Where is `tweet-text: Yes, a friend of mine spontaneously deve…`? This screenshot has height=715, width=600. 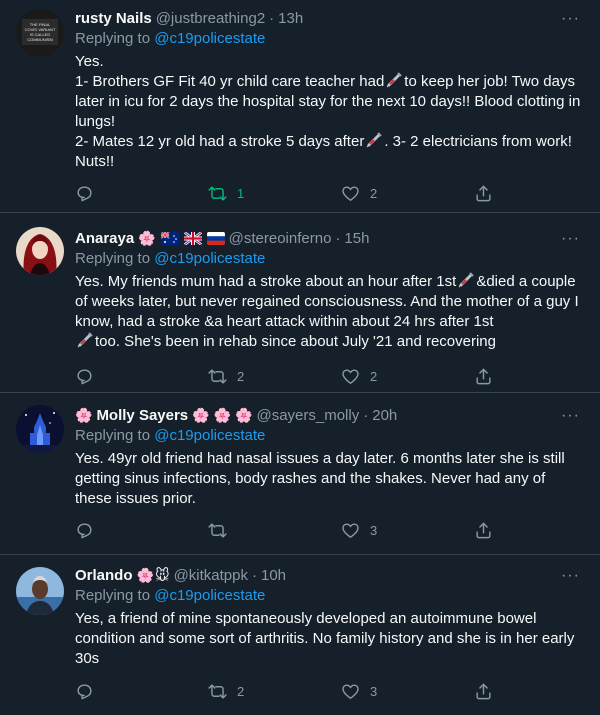 tweet-text: Yes, a friend of mine spontaneously deve… is located at coordinates (325, 638).